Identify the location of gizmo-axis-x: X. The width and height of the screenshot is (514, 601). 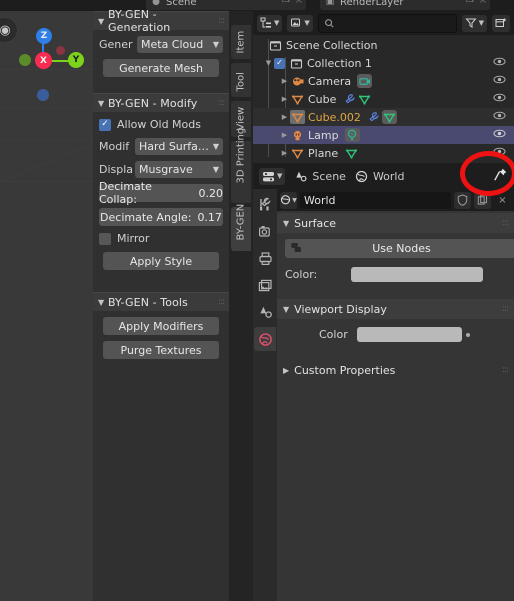
(43, 60).